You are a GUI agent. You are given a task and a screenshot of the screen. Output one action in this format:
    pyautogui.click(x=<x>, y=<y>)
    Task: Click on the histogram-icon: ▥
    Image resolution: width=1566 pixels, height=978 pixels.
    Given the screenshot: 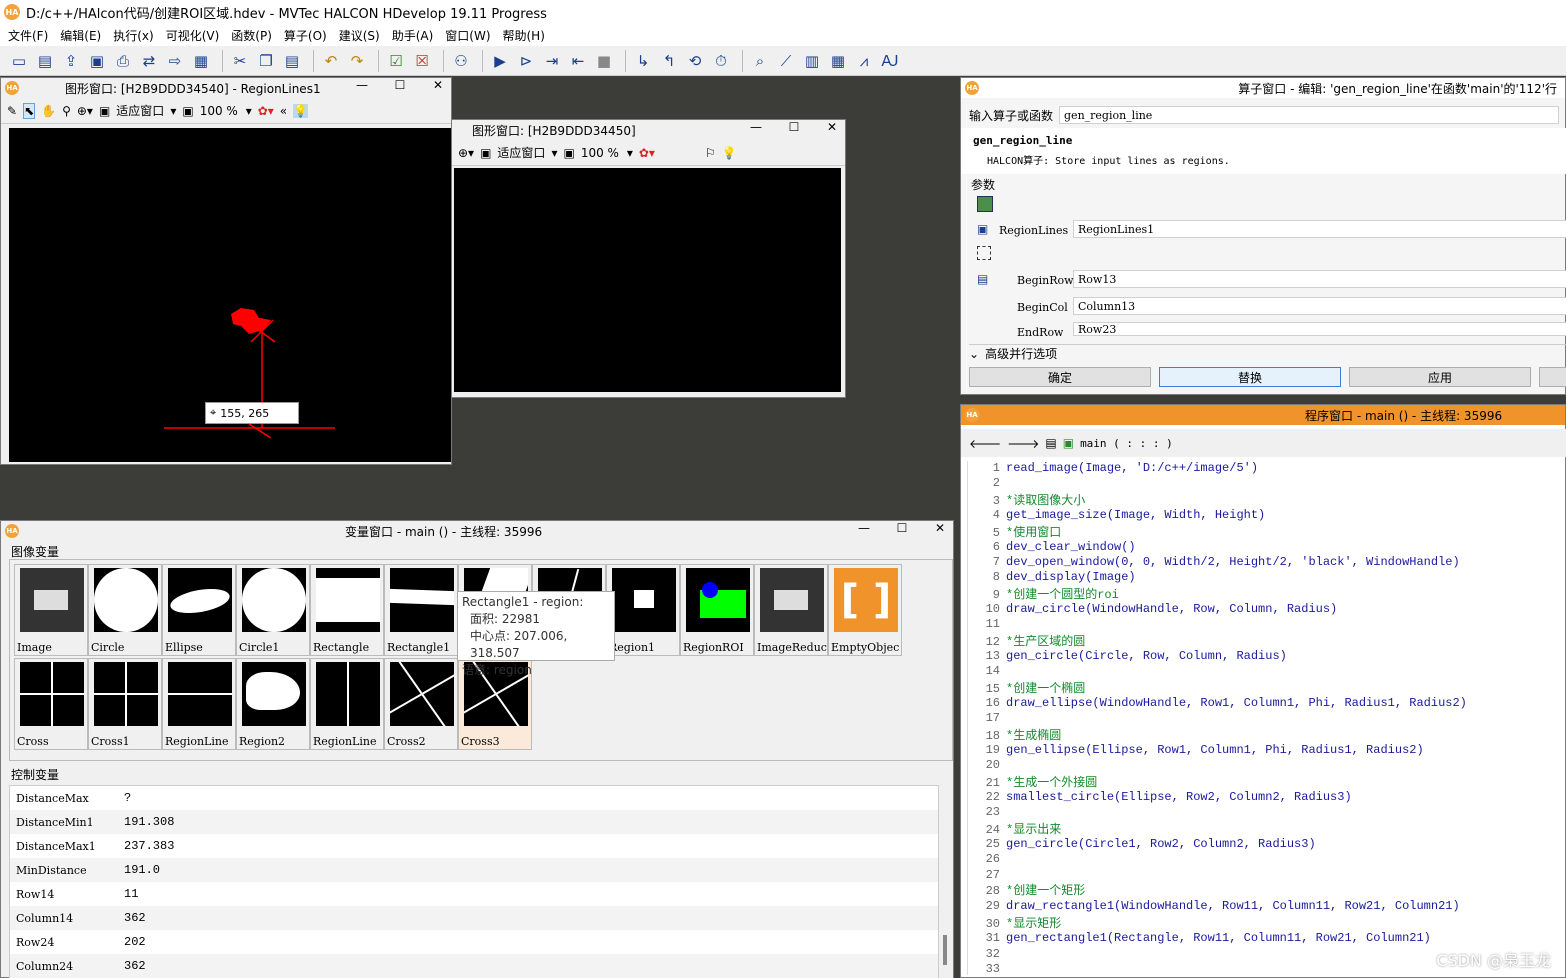 What is the action you would take?
    pyautogui.click(x=812, y=61)
    